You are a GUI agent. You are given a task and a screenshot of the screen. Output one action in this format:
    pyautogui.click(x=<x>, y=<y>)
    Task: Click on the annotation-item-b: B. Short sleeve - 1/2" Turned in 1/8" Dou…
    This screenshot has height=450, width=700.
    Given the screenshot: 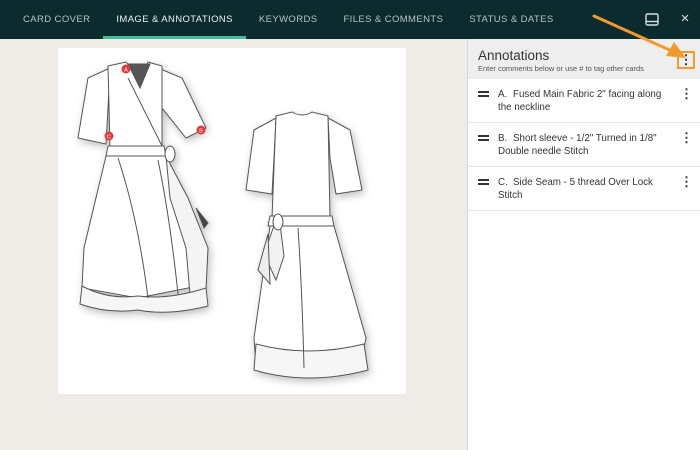 What is the action you would take?
    pyautogui.click(x=584, y=145)
    